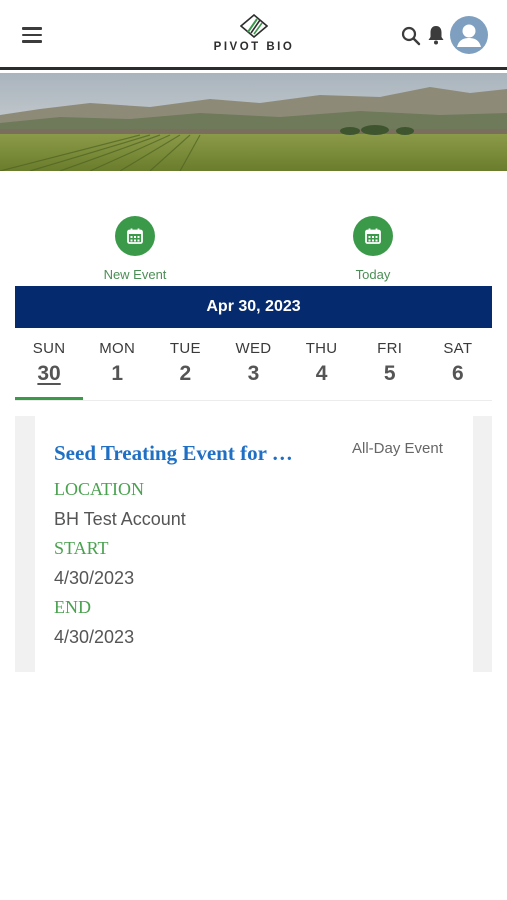 The height and width of the screenshot is (900, 507). What do you see at coordinates (390, 348) in the screenshot?
I see `day-name: FRI` at bounding box center [390, 348].